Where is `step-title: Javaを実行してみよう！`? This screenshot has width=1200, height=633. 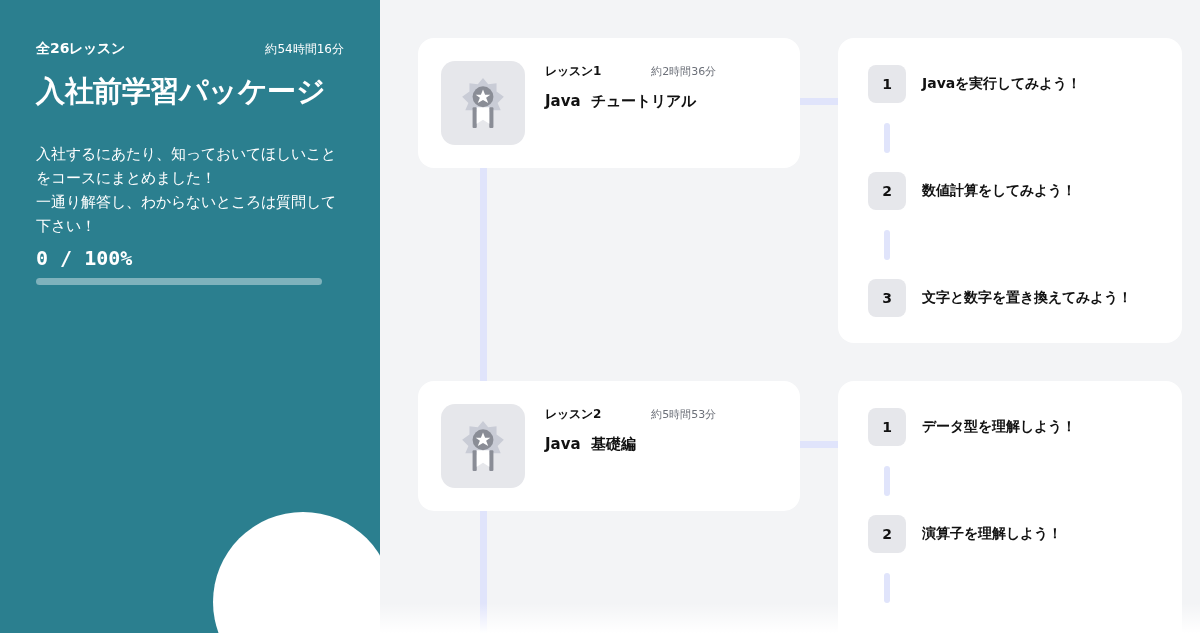
step-title: Javaを実行してみよう！ is located at coordinates (1002, 84).